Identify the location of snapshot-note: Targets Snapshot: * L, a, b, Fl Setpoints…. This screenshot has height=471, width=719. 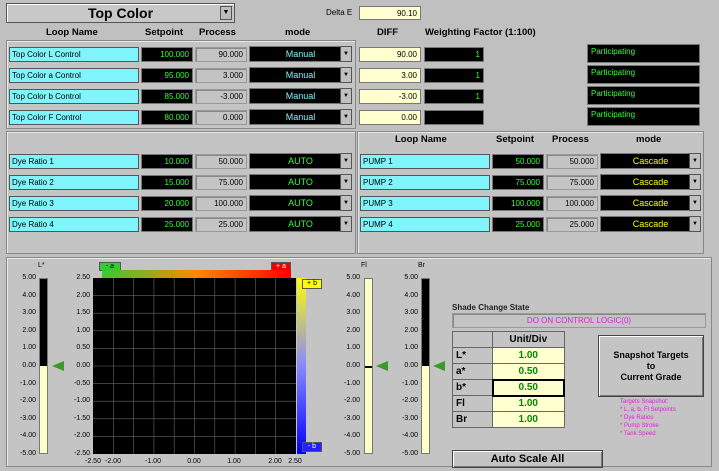
(648, 418).